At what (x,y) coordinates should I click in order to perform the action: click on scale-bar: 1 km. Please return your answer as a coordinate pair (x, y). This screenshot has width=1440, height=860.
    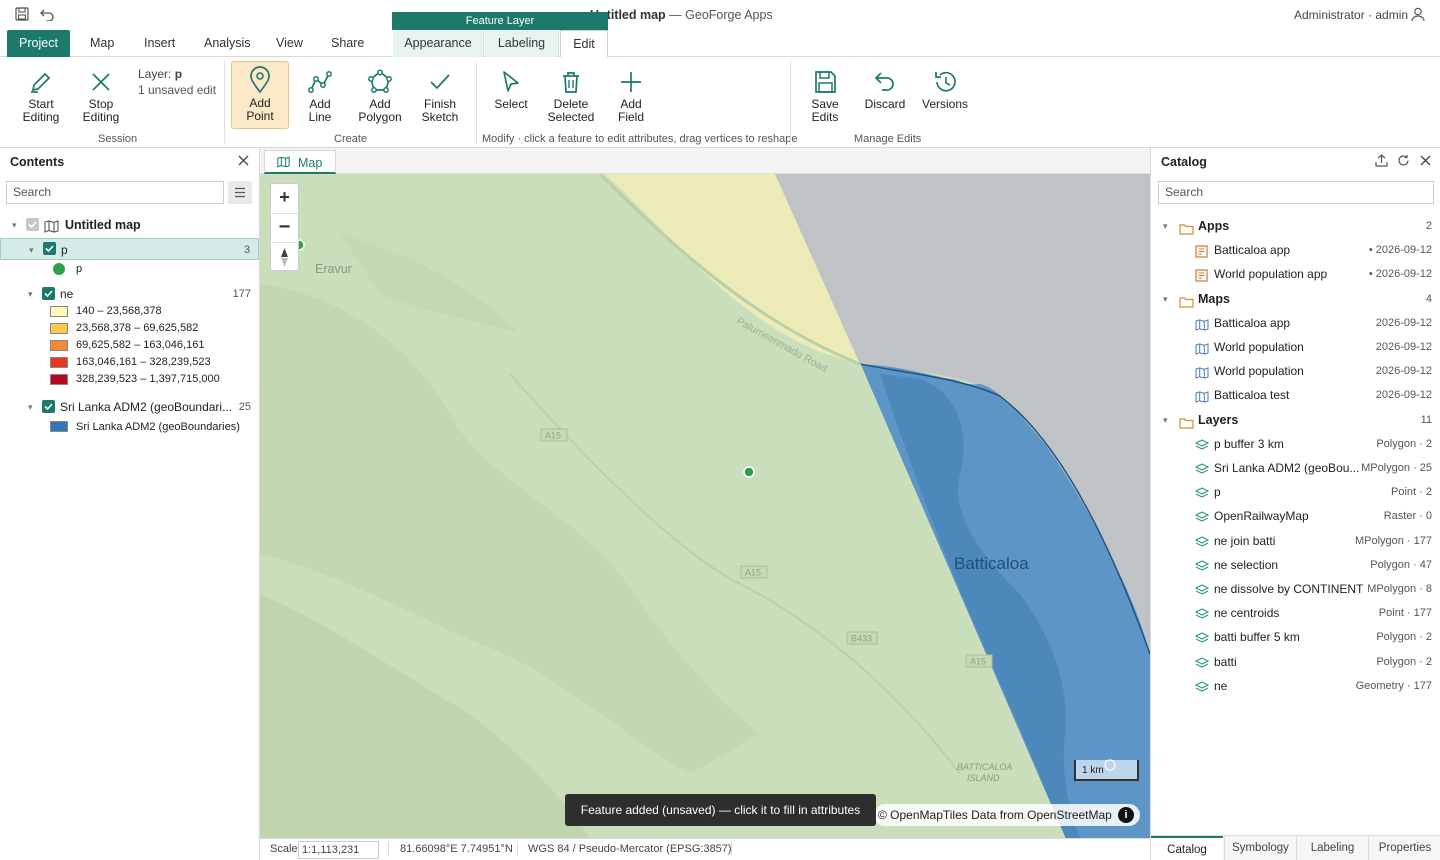
    Looking at the image, I should click on (1106, 770).